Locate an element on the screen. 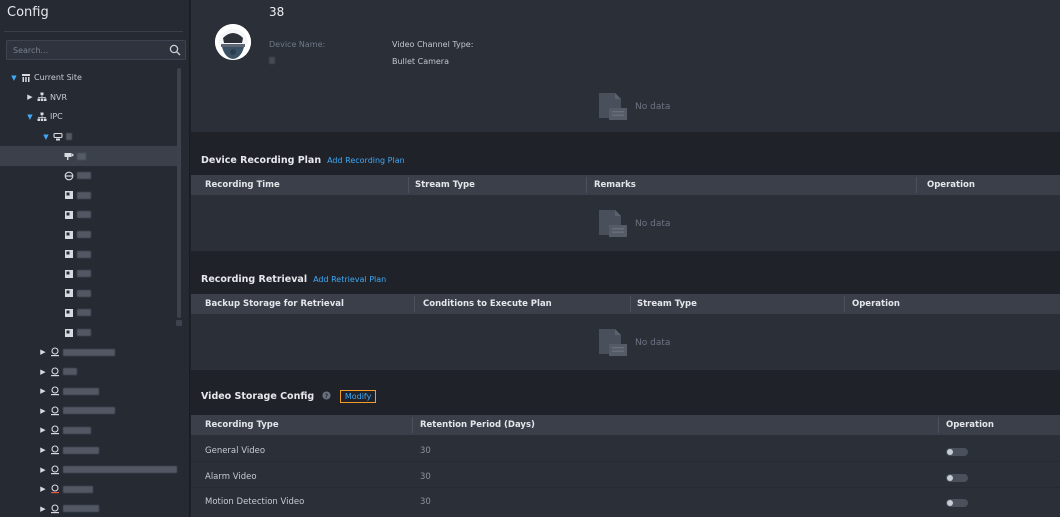 The image size is (1060, 517). splitter-handle is located at coordinates (179, 323).